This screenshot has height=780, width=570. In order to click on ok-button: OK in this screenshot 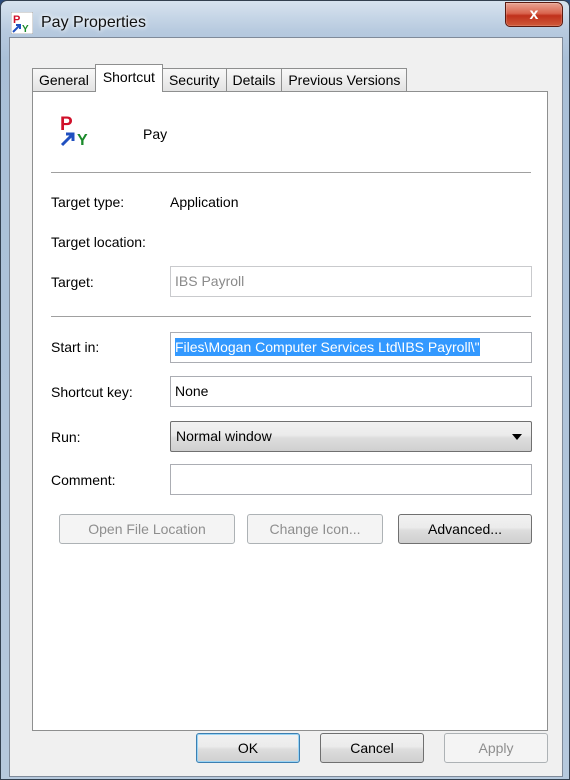, I will do `click(248, 748)`.